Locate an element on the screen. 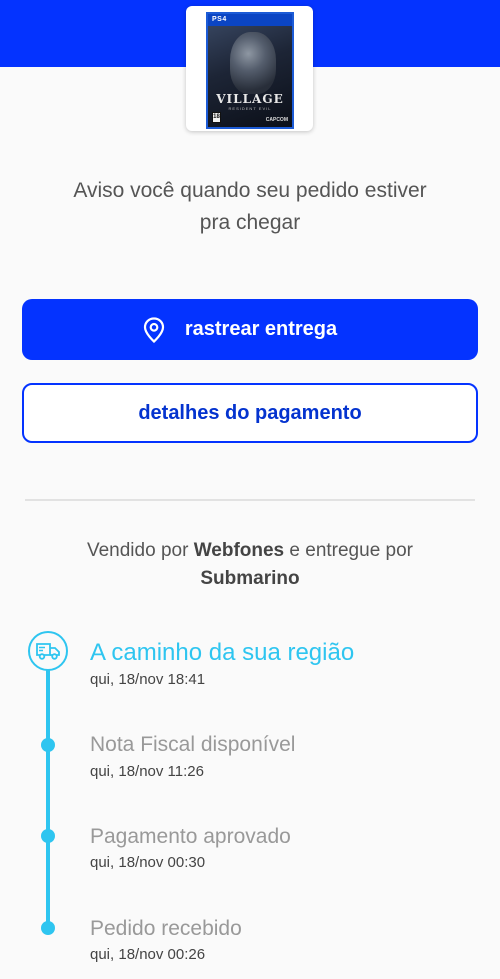  notice-line-1: Aviso você quando seu pedido estiver is located at coordinates (250, 190).